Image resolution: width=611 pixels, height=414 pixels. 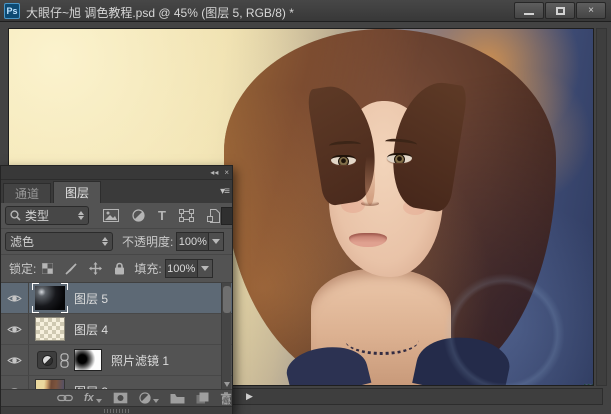 What do you see at coordinates (177, 398) in the screenshot?
I see `new-group-folder-button` at bounding box center [177, 398].